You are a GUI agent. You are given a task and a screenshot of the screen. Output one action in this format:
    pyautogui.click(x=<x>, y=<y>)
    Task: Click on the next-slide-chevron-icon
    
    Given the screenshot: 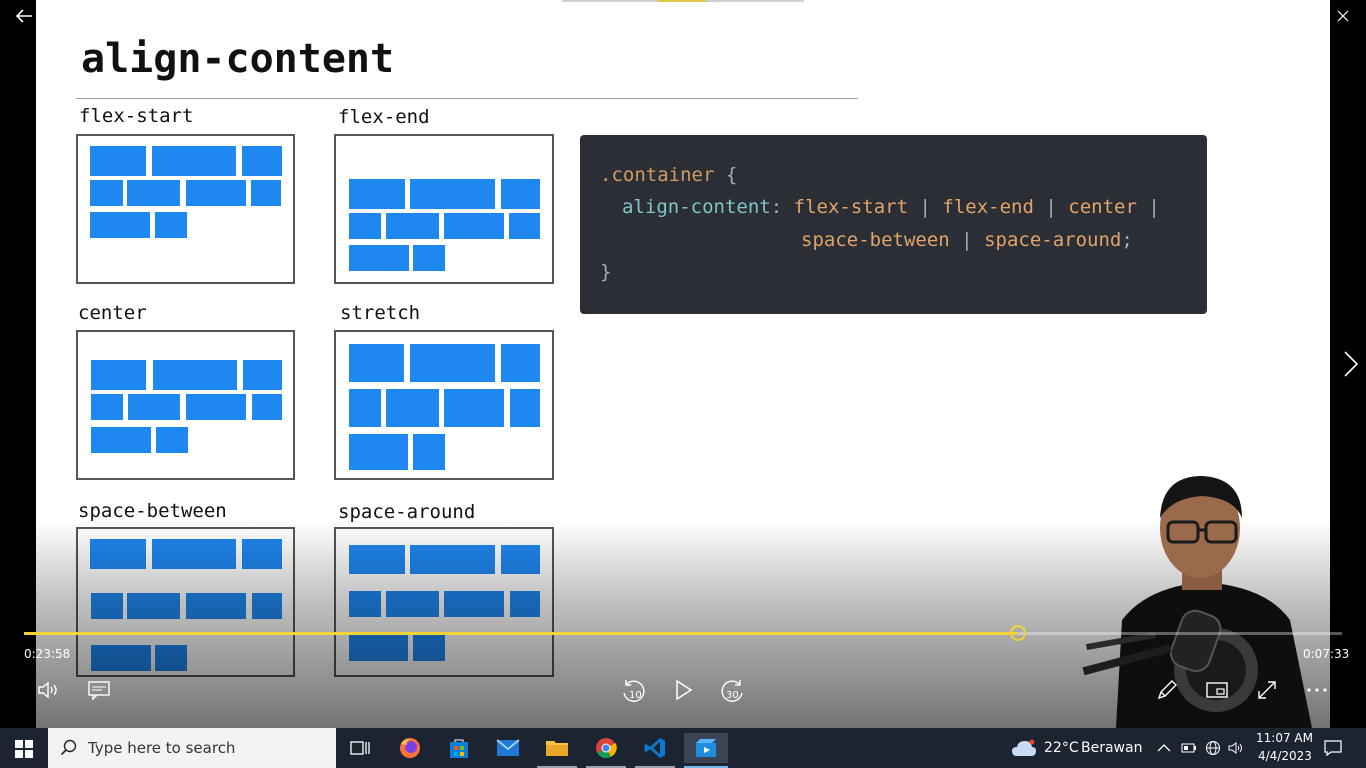 What is the action you would take?
    pyautogui.click(x=1351, y=364)
    